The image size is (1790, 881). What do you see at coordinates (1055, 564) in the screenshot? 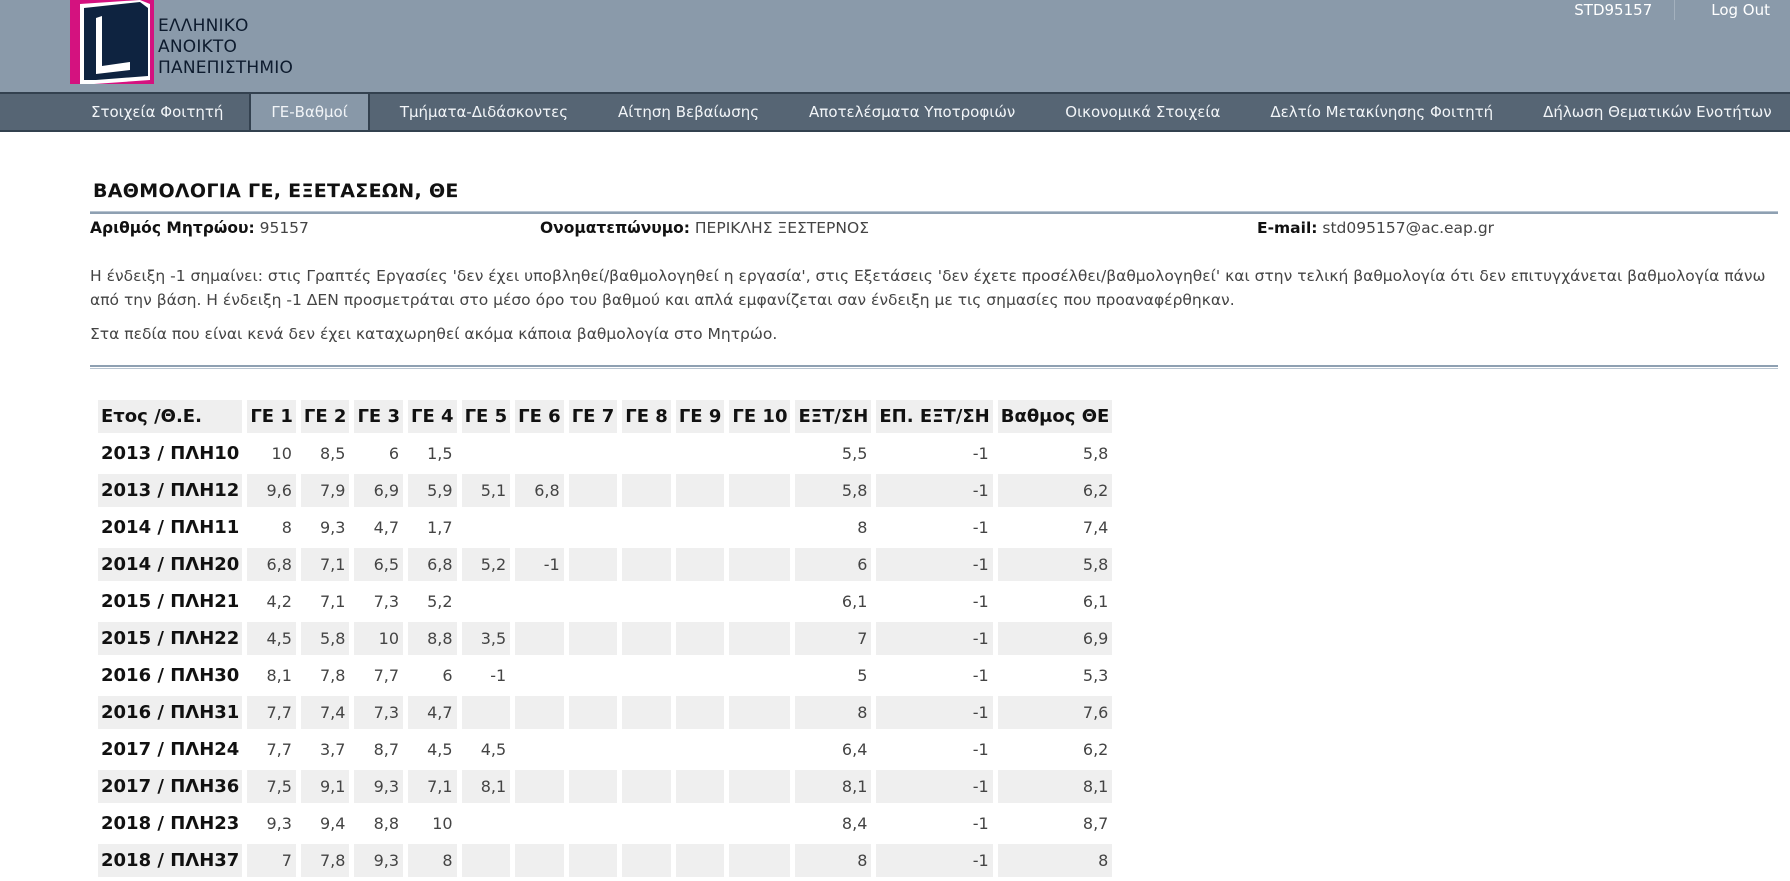
I see `grade-cell: 5,8` at bounding box center [1055, 564].